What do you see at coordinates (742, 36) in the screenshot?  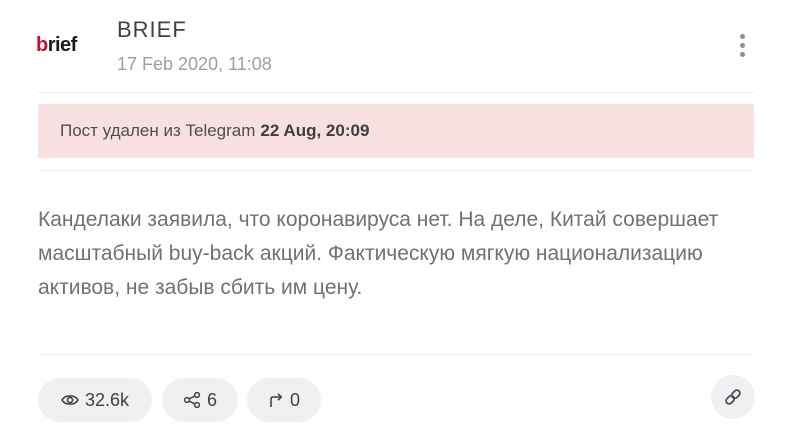 I see `kebab-menu-icon` at bounding box center [742, 36].